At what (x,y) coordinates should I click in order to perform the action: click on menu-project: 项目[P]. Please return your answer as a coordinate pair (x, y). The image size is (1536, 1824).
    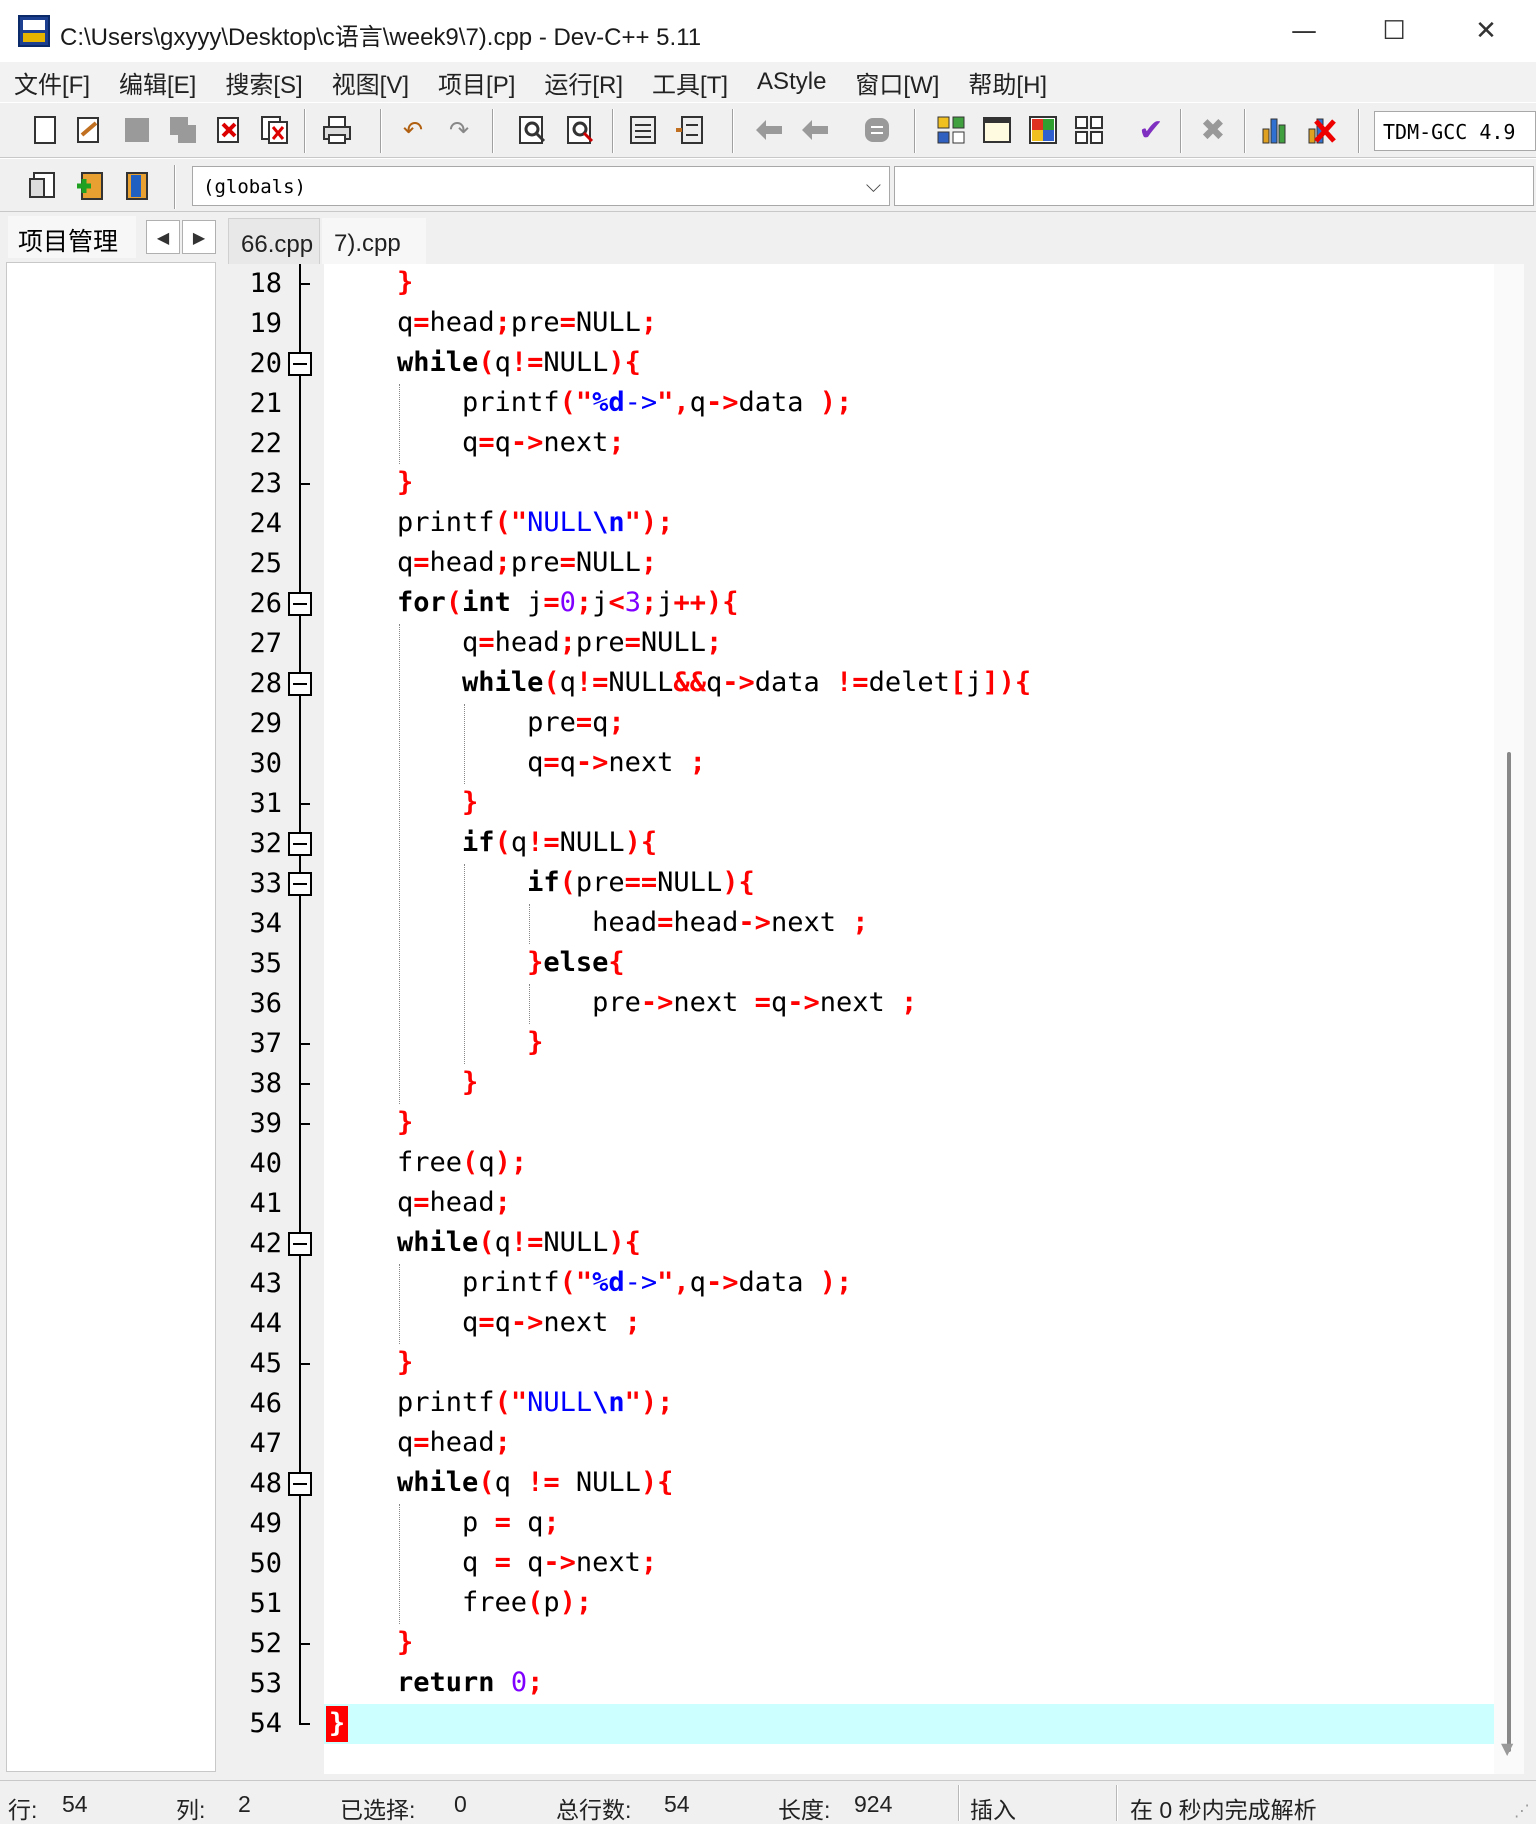
    Looking at the image, I should click on (476, 82).